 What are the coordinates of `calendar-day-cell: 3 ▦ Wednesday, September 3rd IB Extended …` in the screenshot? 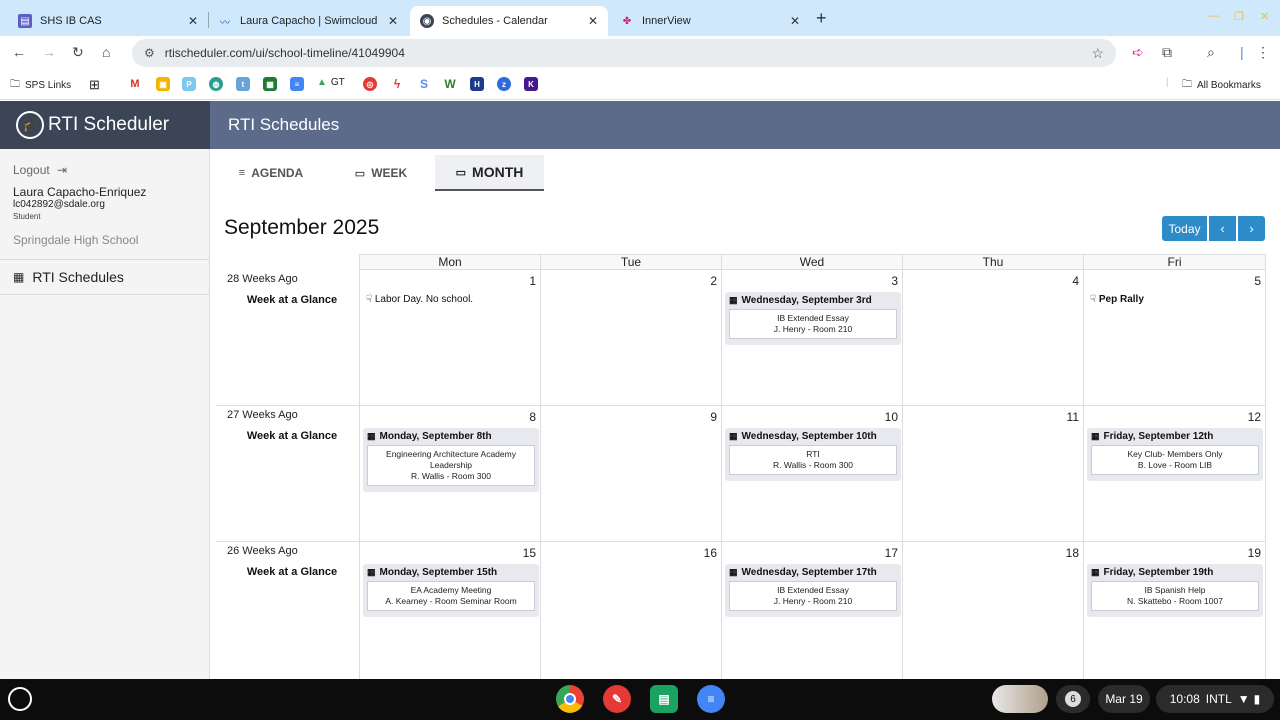 It's located at (812, 338).